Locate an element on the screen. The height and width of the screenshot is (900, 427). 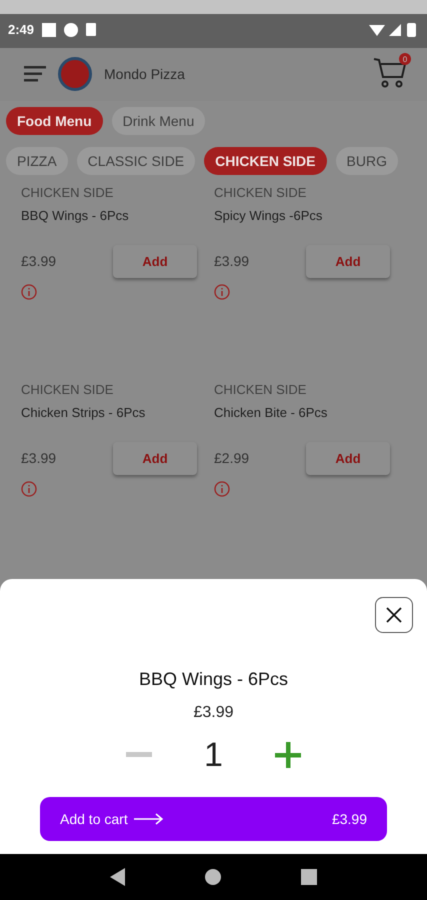
category-tab: CLASSIC SIDE is located at coordinates (136, 160).